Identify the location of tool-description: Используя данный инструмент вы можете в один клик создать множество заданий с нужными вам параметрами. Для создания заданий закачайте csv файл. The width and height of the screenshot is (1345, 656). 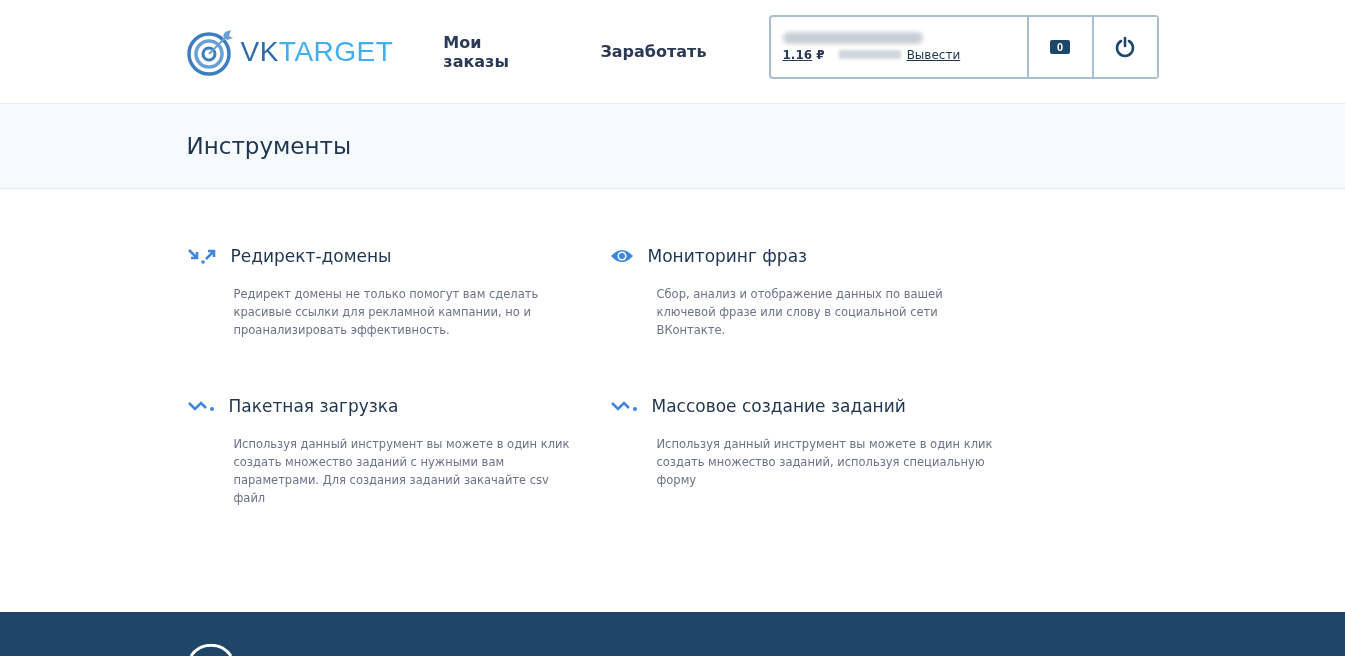
(402, 471).